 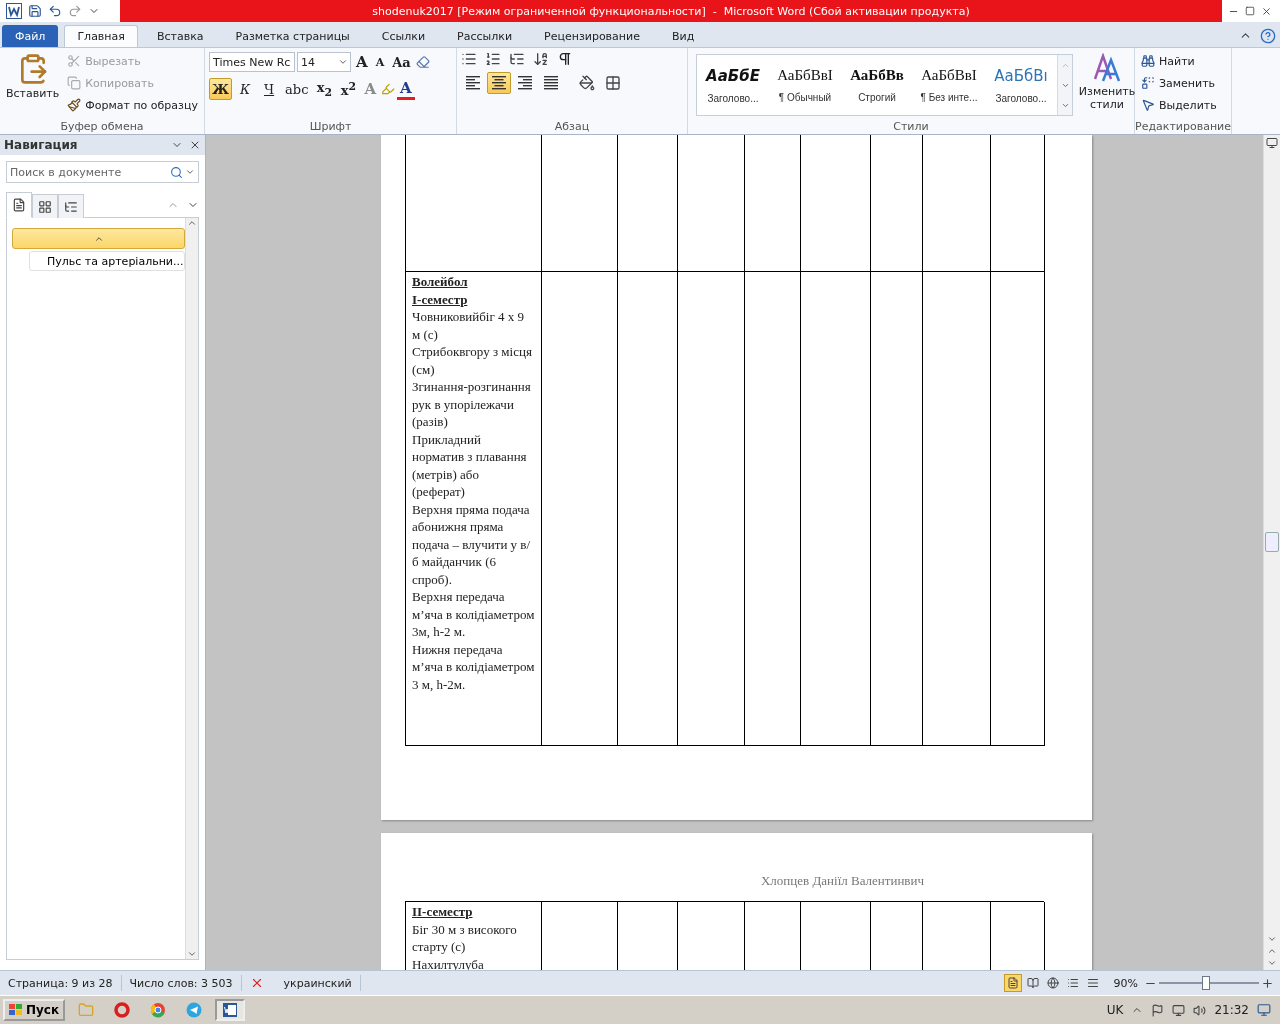 I want to click on paper-plane-icon, so click(x=194, y=1010).